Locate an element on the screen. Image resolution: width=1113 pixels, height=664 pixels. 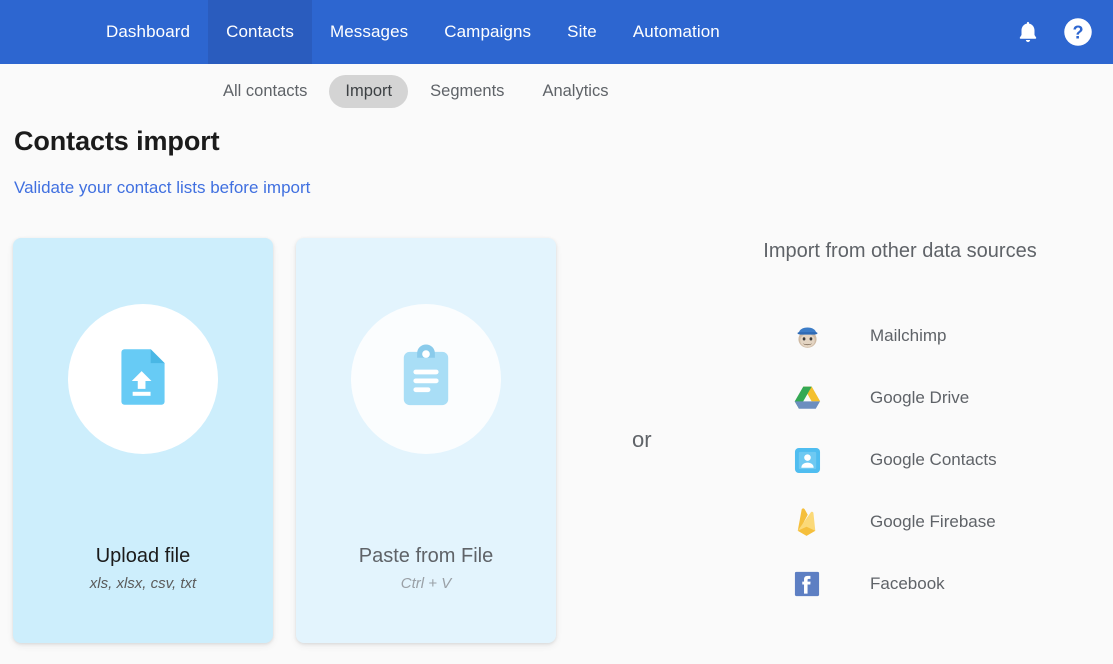
help-circle-icon: ? is located at coordinates (1078, 32).